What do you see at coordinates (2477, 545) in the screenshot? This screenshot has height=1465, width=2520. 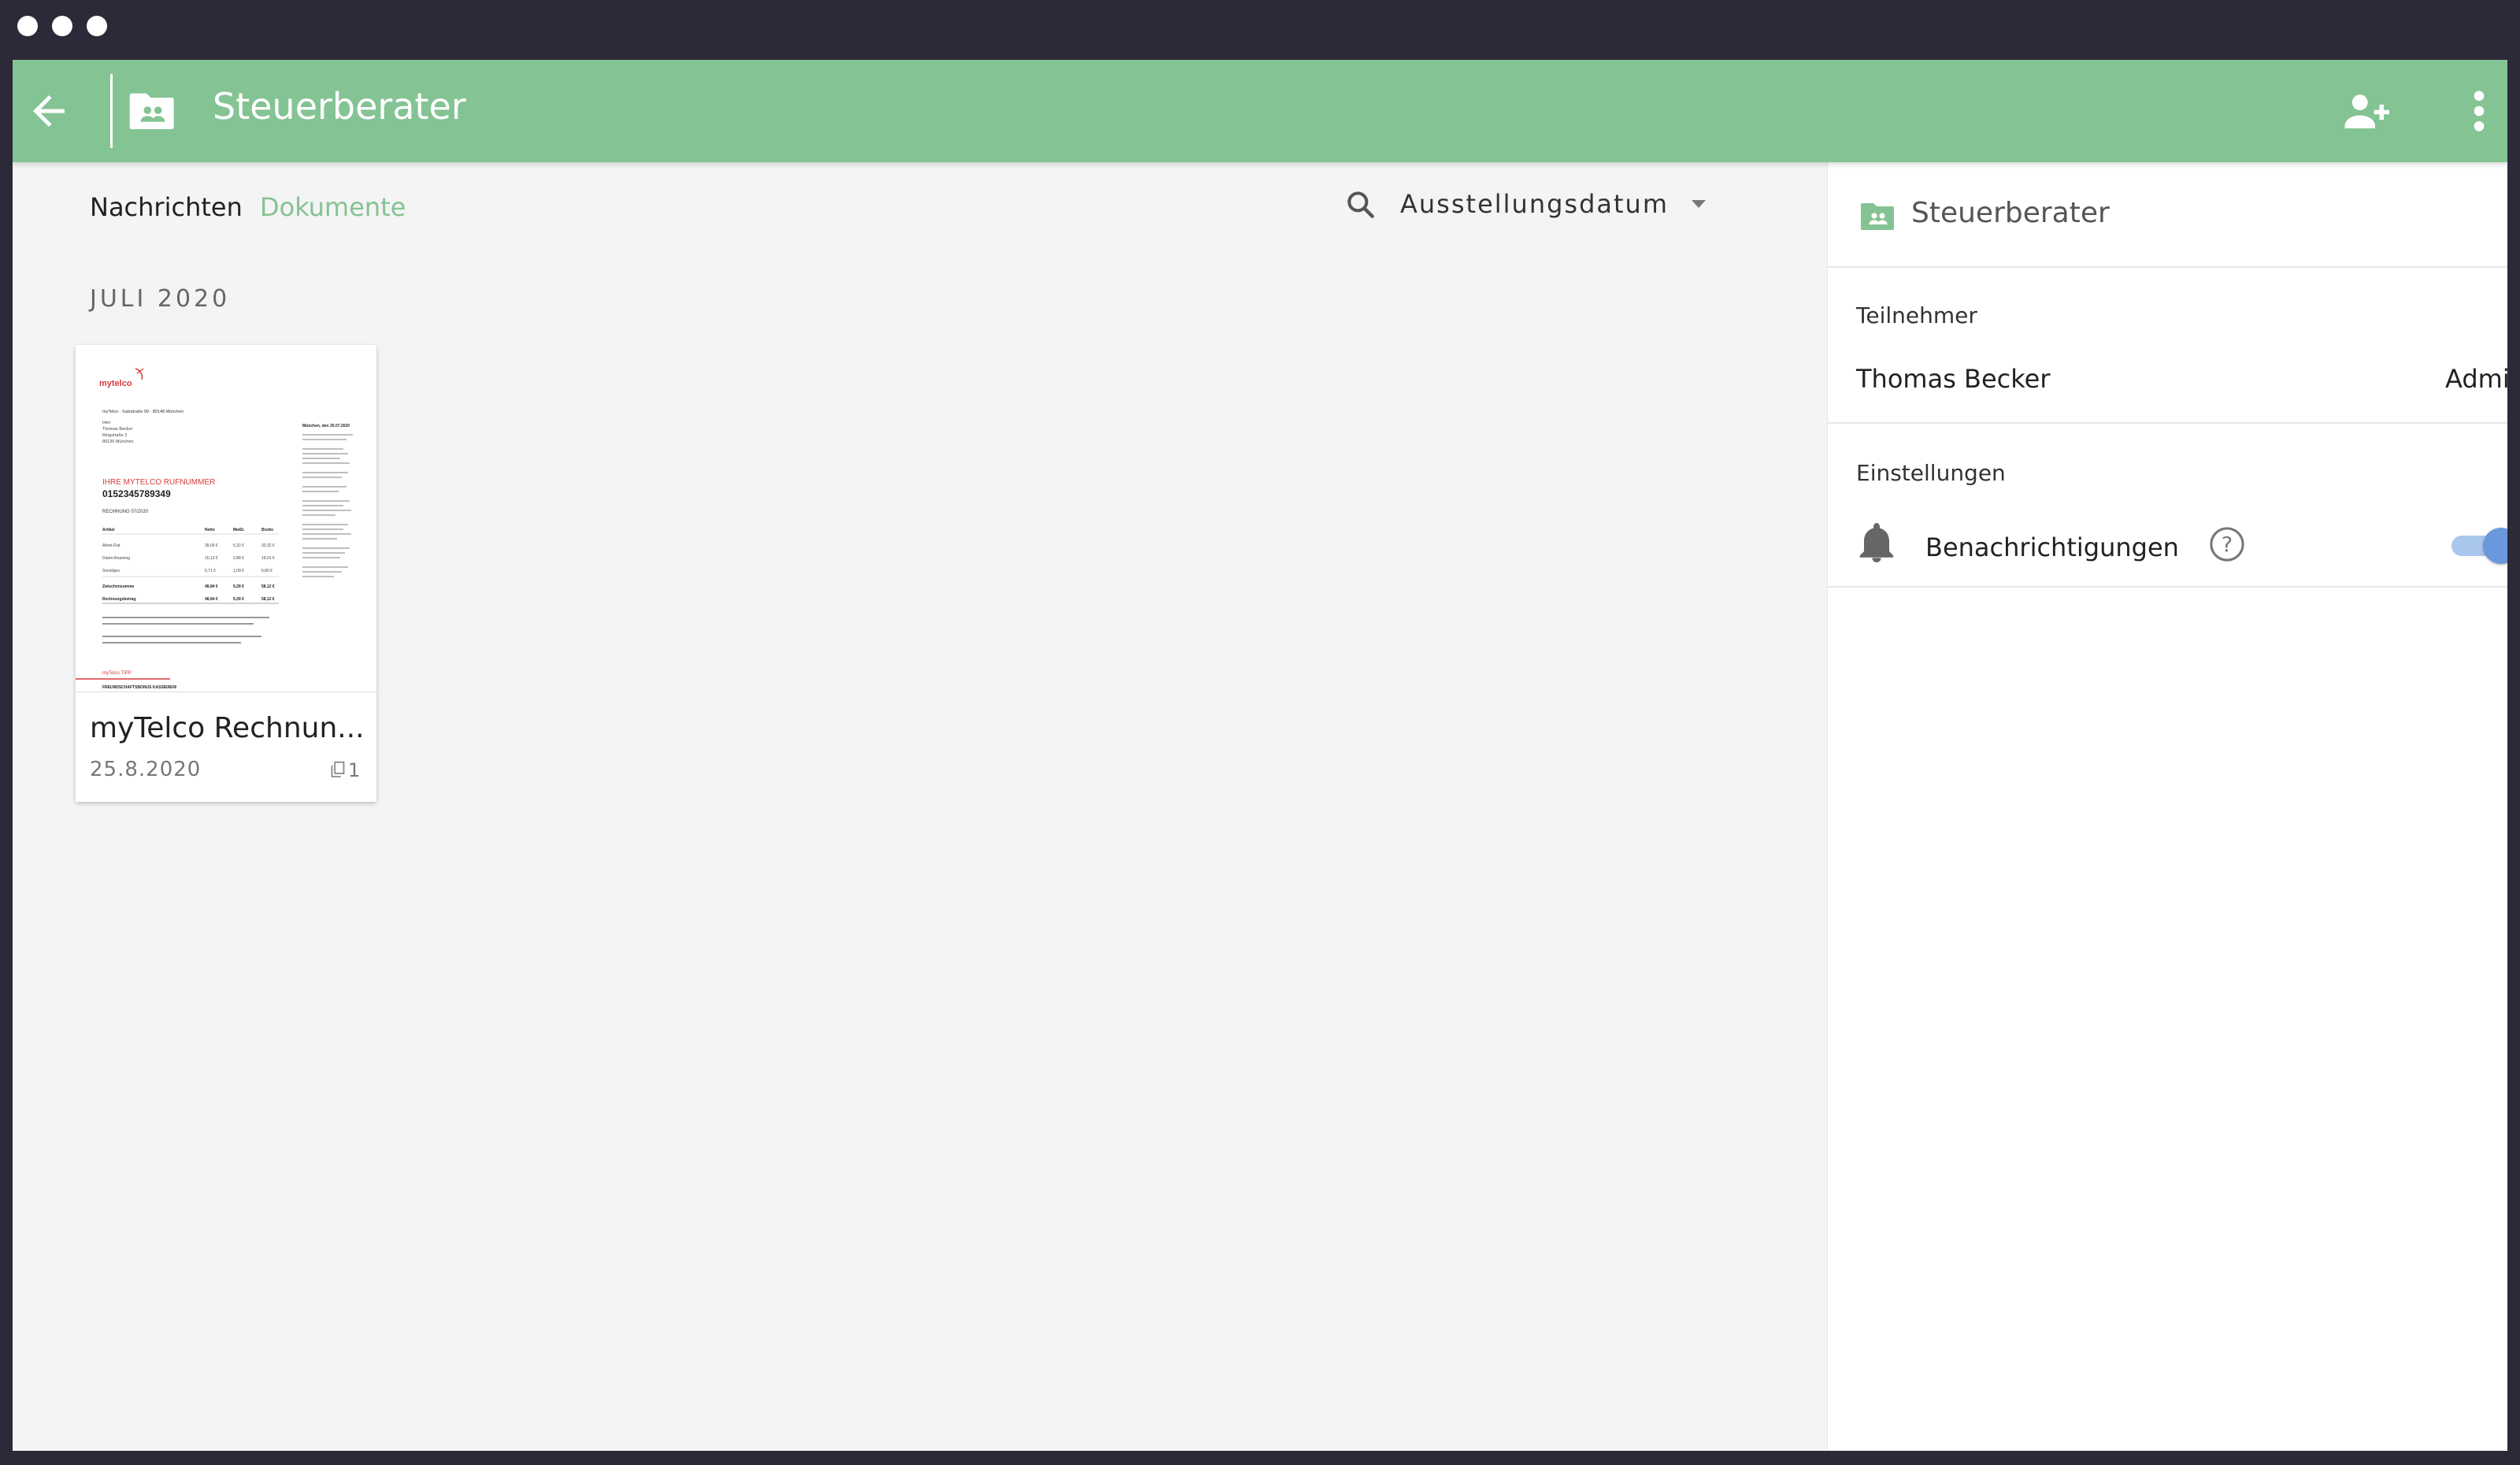 I see `notifications-toggle` at bounding box center [2477, 545].